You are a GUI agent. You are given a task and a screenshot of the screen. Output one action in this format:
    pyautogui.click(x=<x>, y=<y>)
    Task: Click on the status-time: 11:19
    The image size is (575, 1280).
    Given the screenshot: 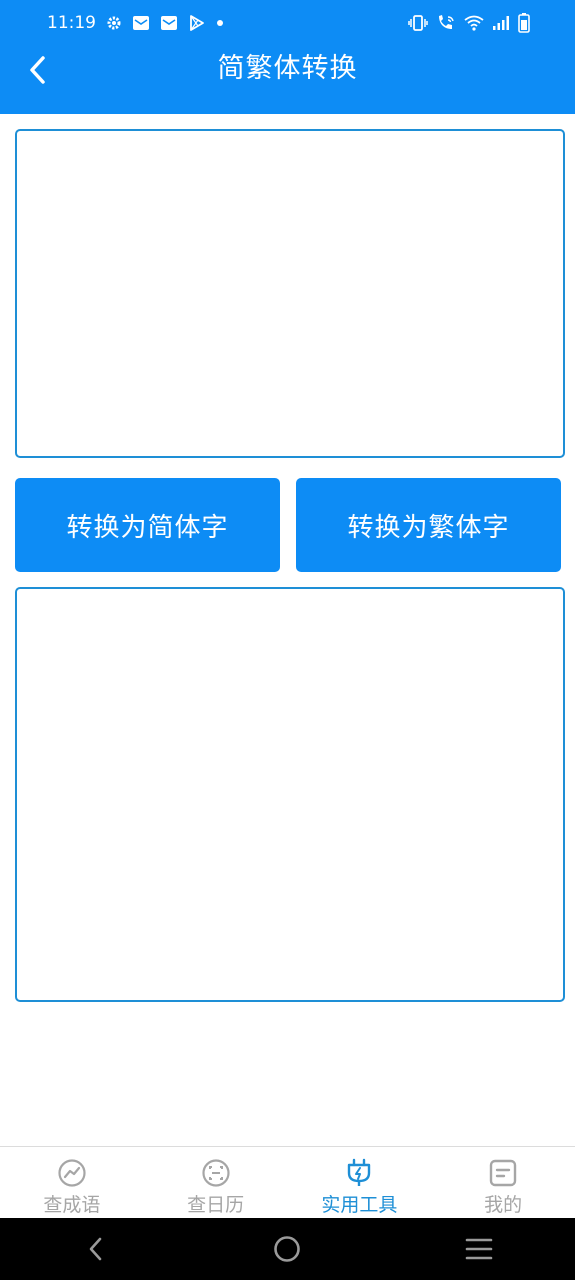 What is the action you would take?
    pyautogui.click(x=71, y=23)
    